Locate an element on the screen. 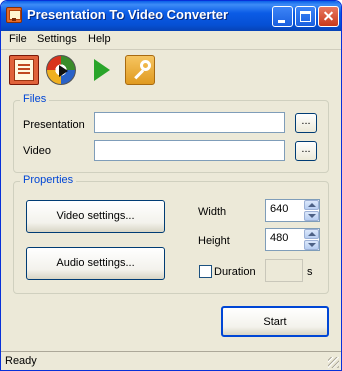 The width and height of the screenshot is (342, 371). key-icon is located at coordinates (140, 70).